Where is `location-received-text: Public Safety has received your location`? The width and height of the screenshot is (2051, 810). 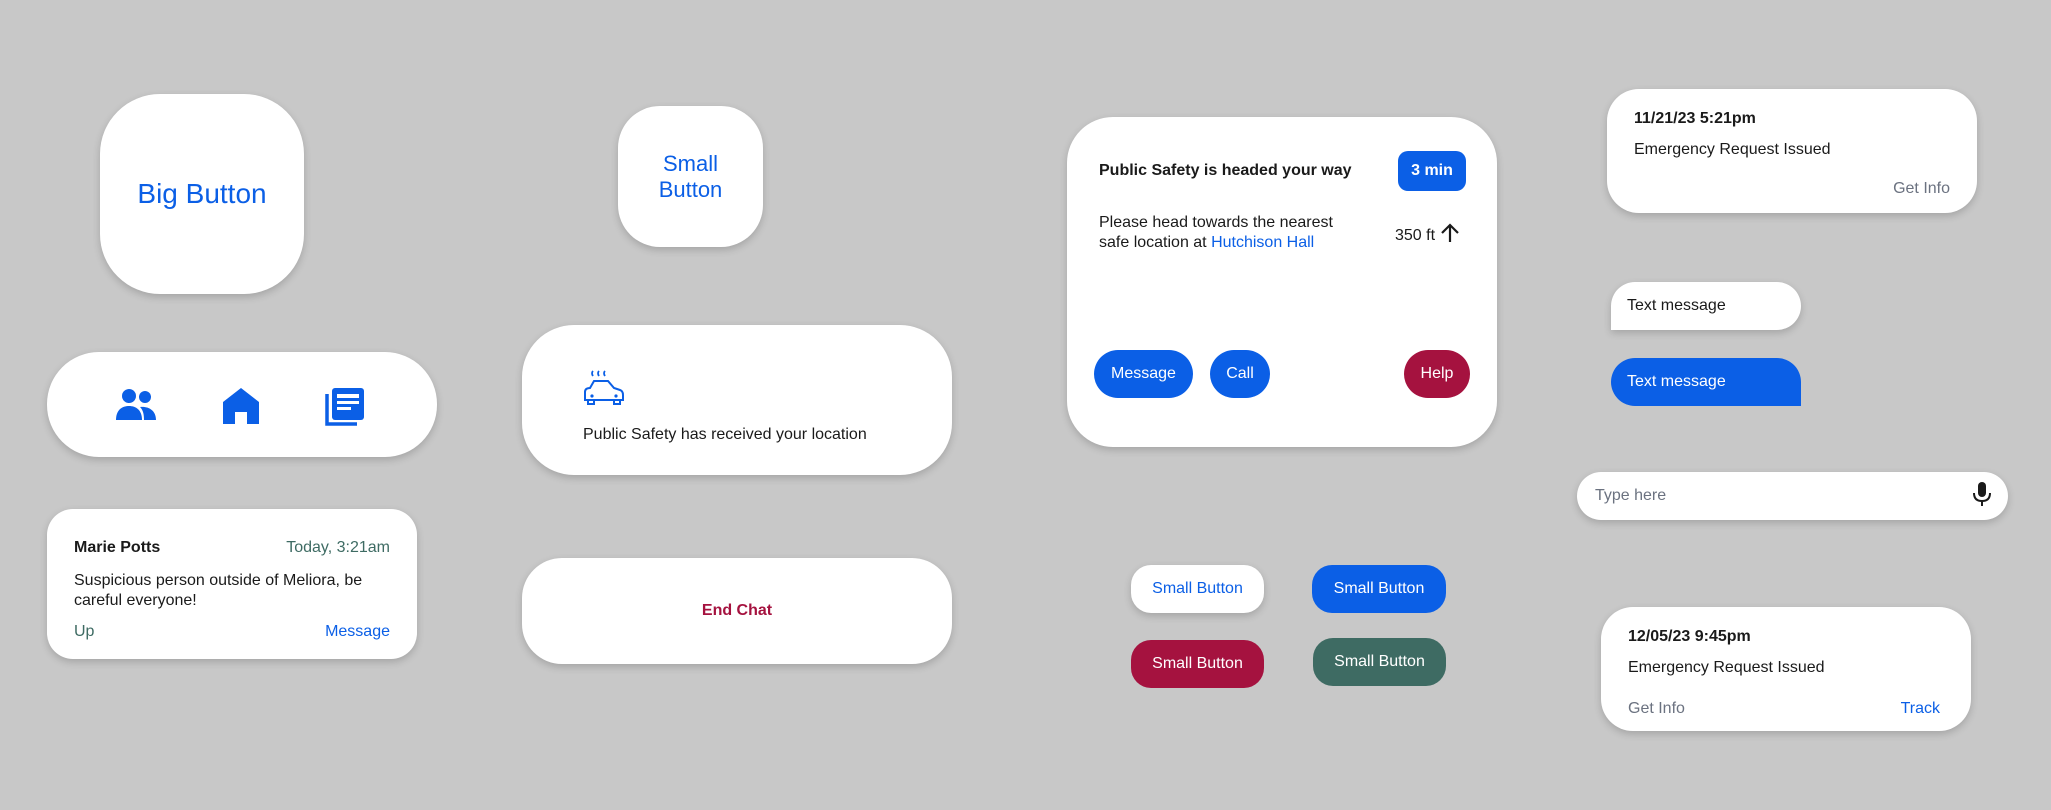 location-received-text: Public Safety has received your location is located at coordinates (725, 434).